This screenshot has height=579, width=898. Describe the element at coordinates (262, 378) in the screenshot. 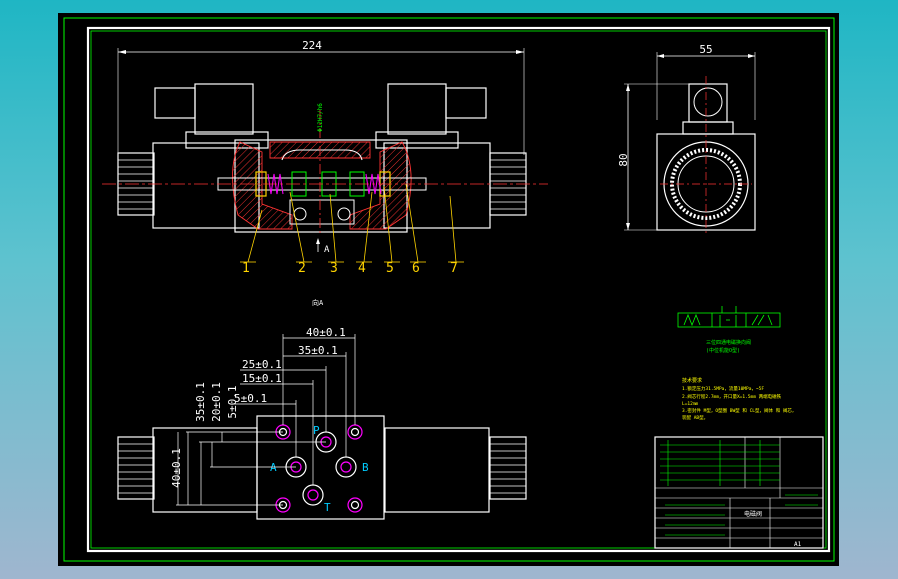

I see `dim-h15: 15±0.1` at that location.